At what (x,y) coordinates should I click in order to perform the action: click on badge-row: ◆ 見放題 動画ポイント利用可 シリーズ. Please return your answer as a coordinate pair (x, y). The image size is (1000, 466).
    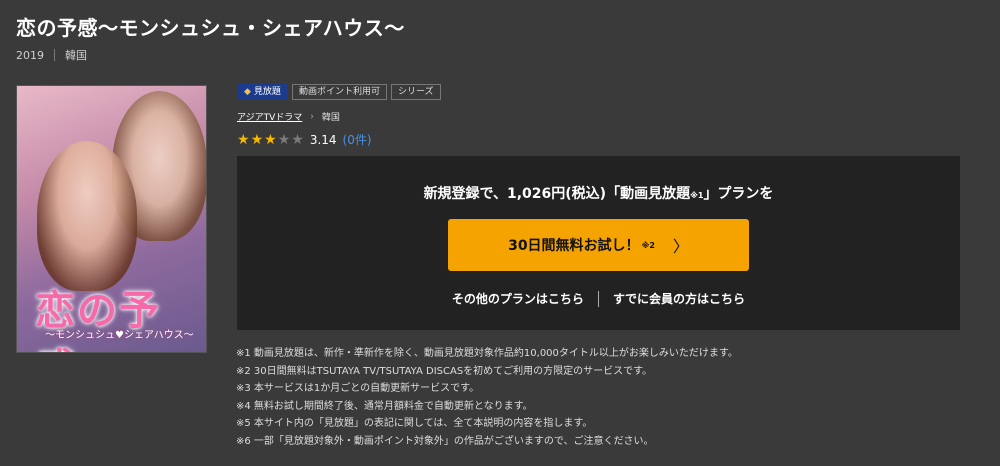
    Looking at the image, I should click on (339, 92).